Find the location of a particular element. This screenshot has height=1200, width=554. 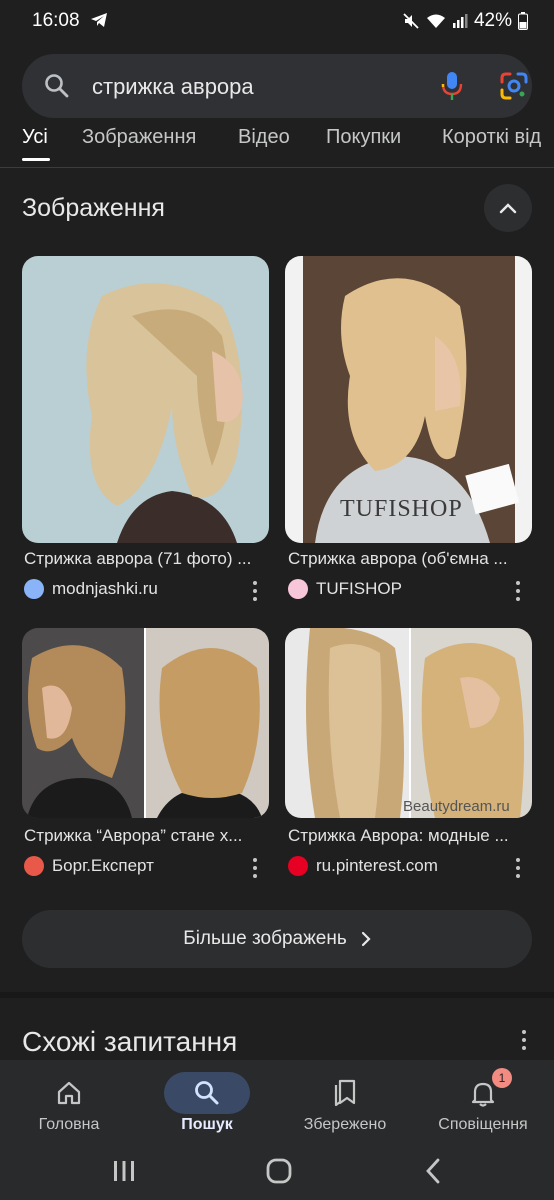

battery-icon is located at coordinates (523, 21).